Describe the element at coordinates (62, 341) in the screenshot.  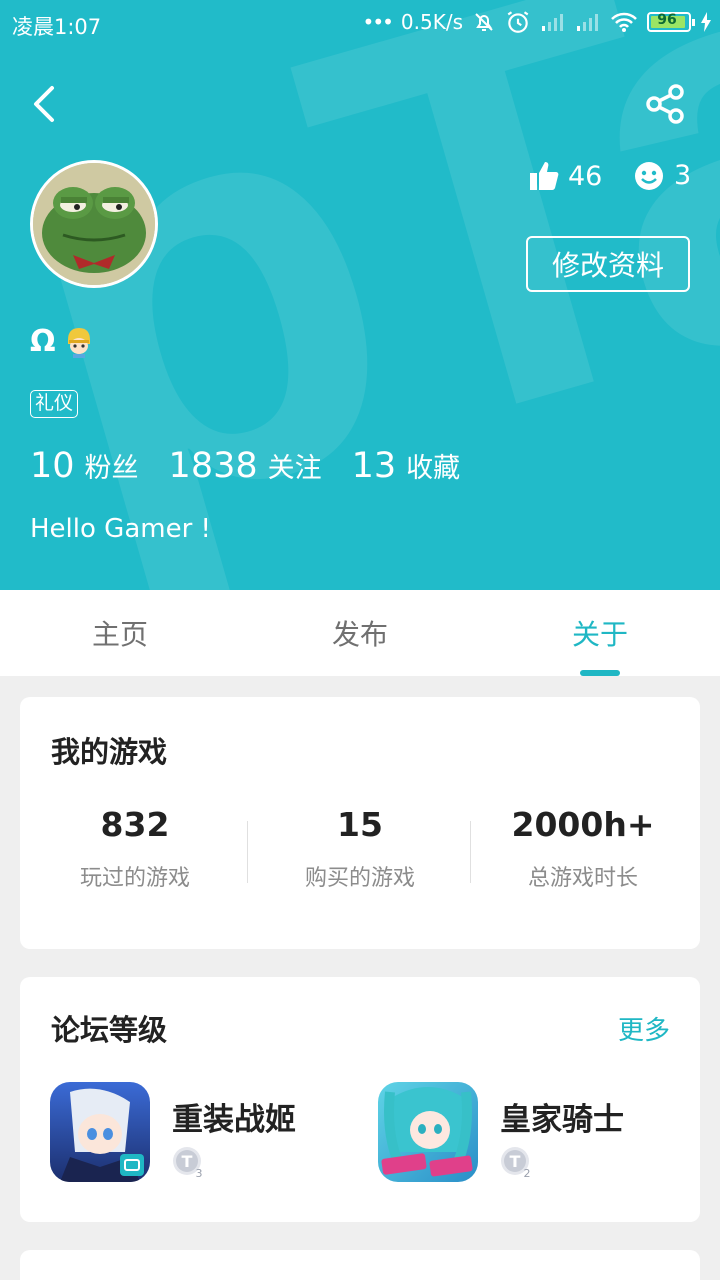
I see `username-row: Ω` at that location.